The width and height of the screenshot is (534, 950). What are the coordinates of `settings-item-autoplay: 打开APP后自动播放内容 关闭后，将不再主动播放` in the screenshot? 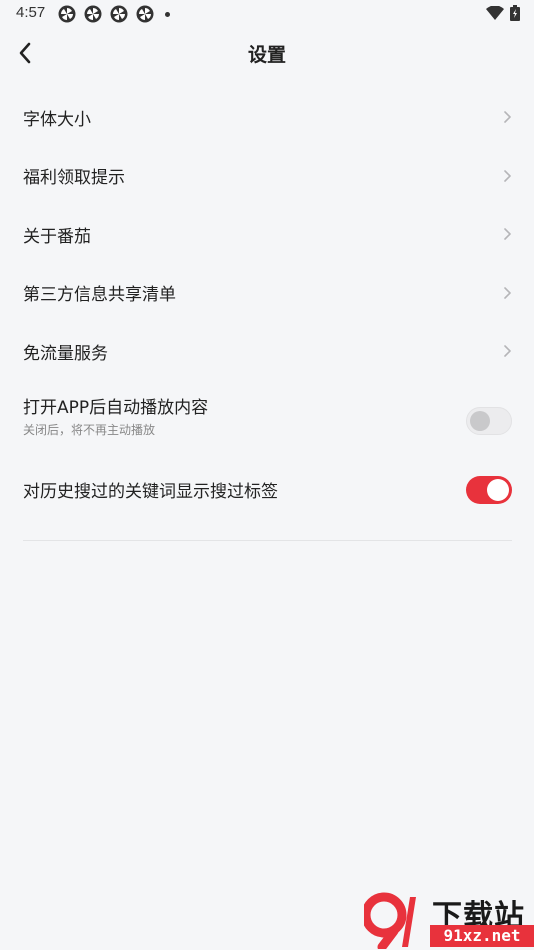 It's located at (267, 421).